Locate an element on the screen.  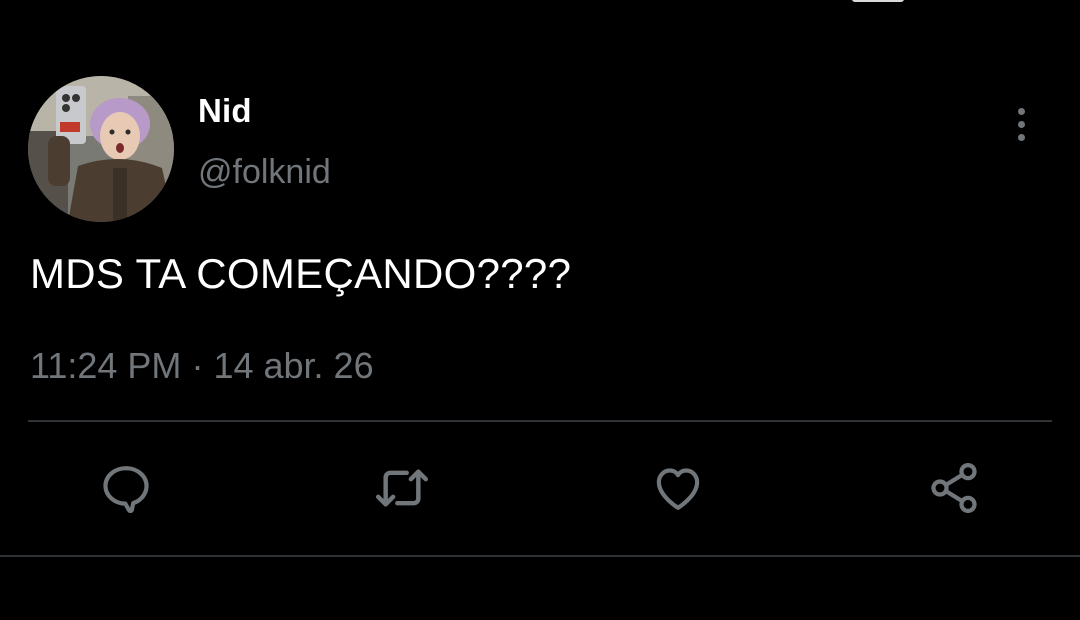
share-icon is located at coordinates (954, 488).